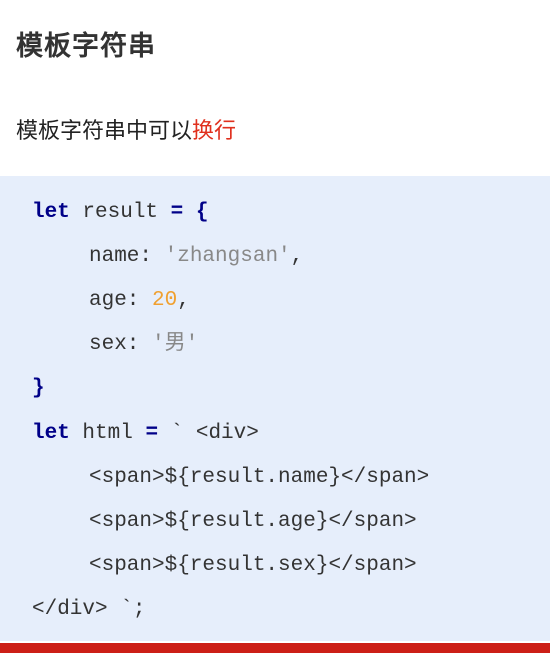 The image size is (550, 653). What do you see at coordinates (253, 521) in the screenshot?
I see `code-line-8: <span>${result.age}</span>` at bounding box center [253, 521].